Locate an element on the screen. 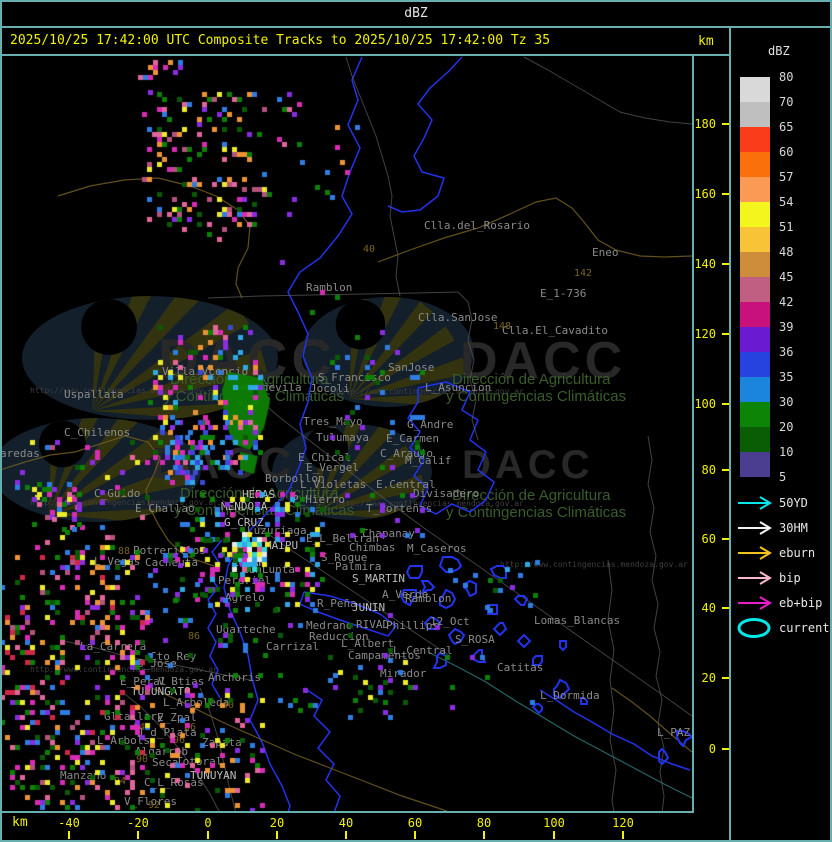 The width and height of the screenshot is (832, 842). right-axis-tick-label: 0 is located at coordinates (712, 749).